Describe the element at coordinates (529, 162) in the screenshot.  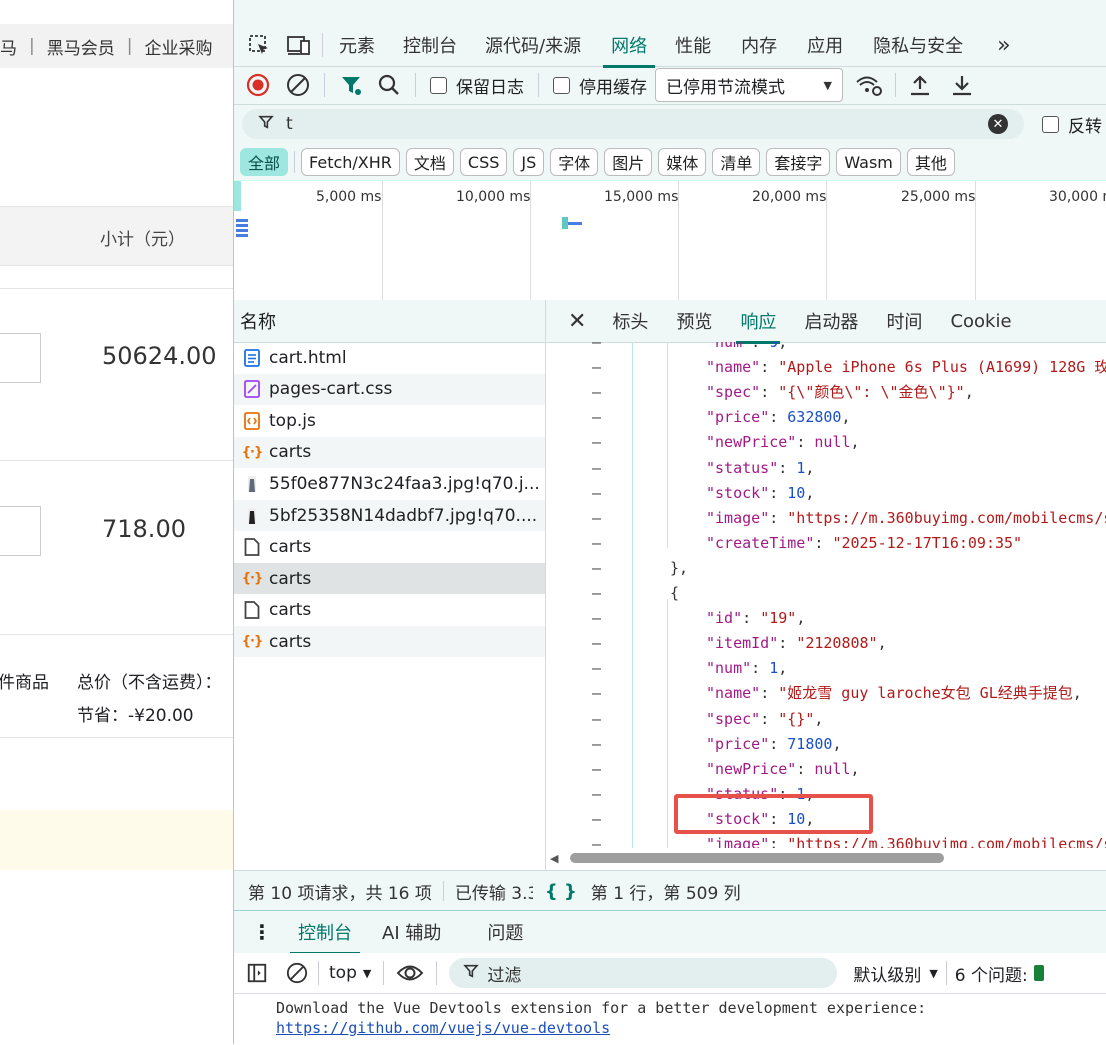
I see `chip-js: JS` at that location.